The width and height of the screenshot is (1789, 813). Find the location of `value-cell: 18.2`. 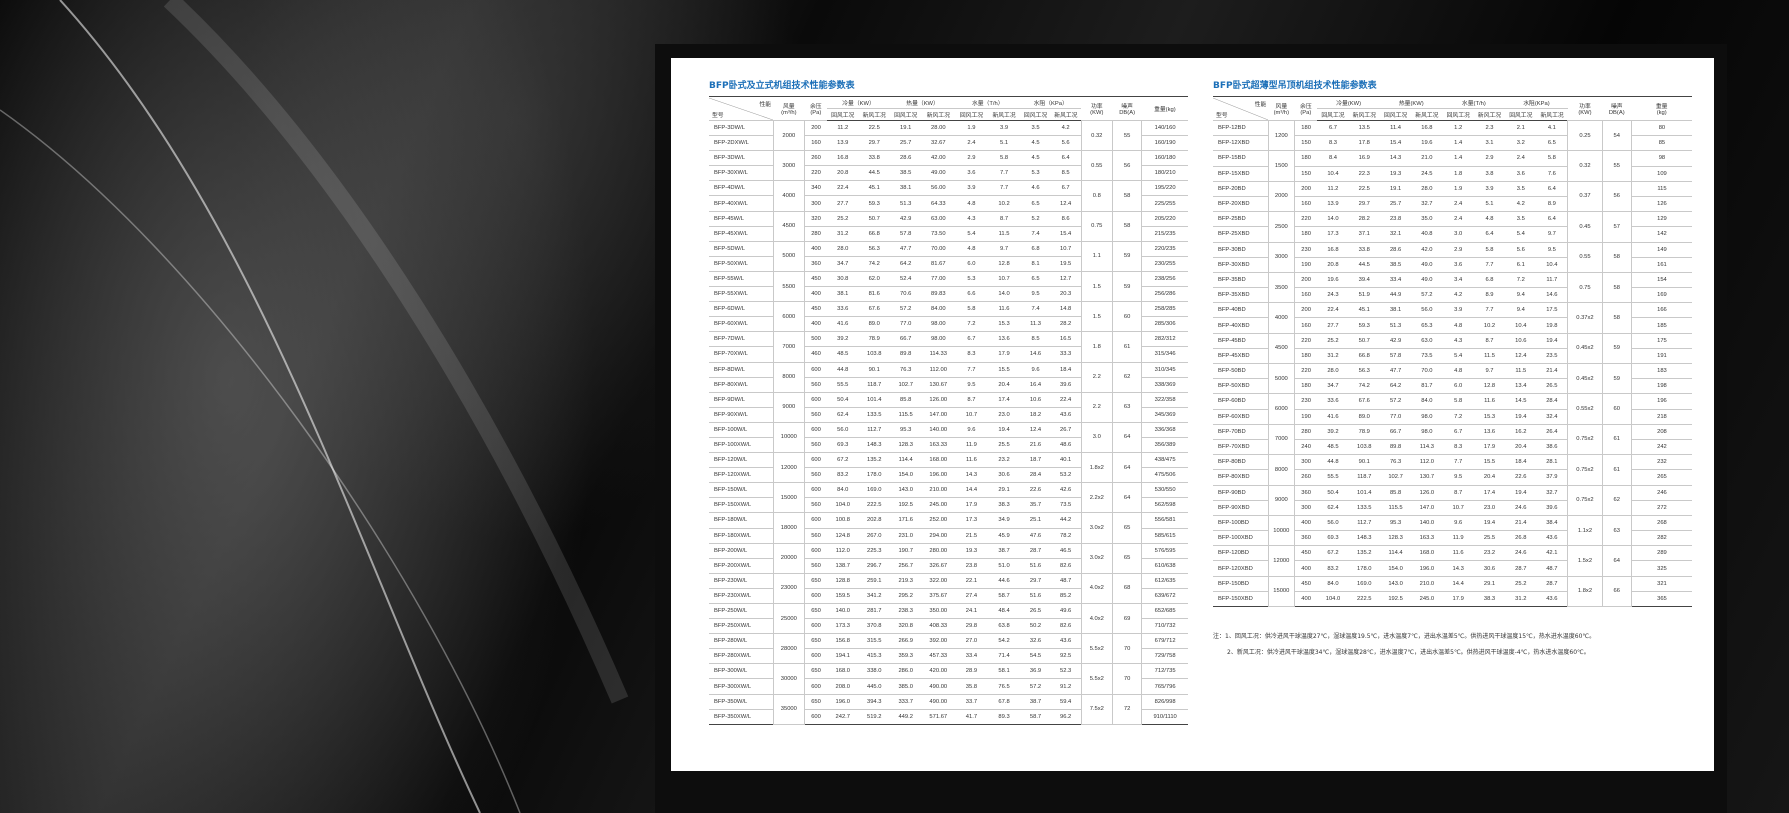

value-cell: 18.2 is located at coordinates (1035, 415).